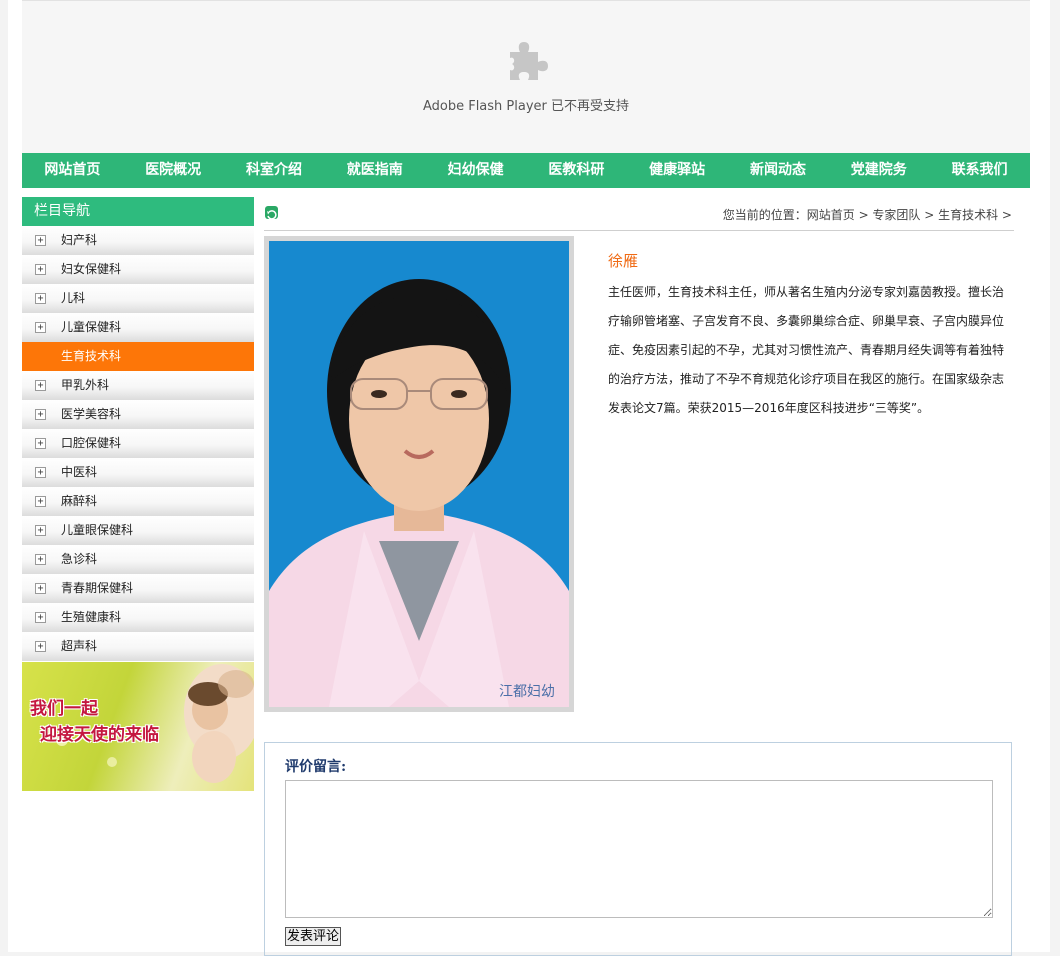  Describe the element at coordinates (79, 559) in the screenshot. I see `sidebar-item-label: 急诊科` at that location.